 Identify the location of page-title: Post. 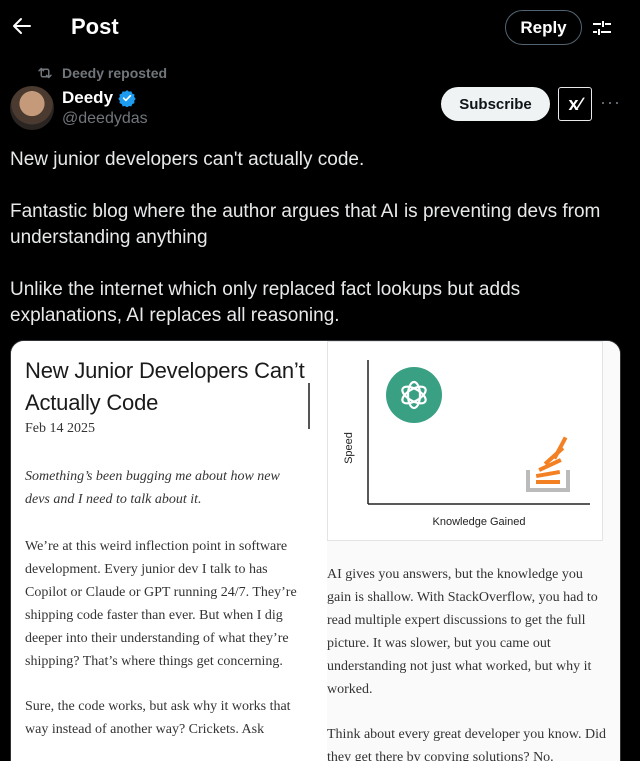
(95, 26).